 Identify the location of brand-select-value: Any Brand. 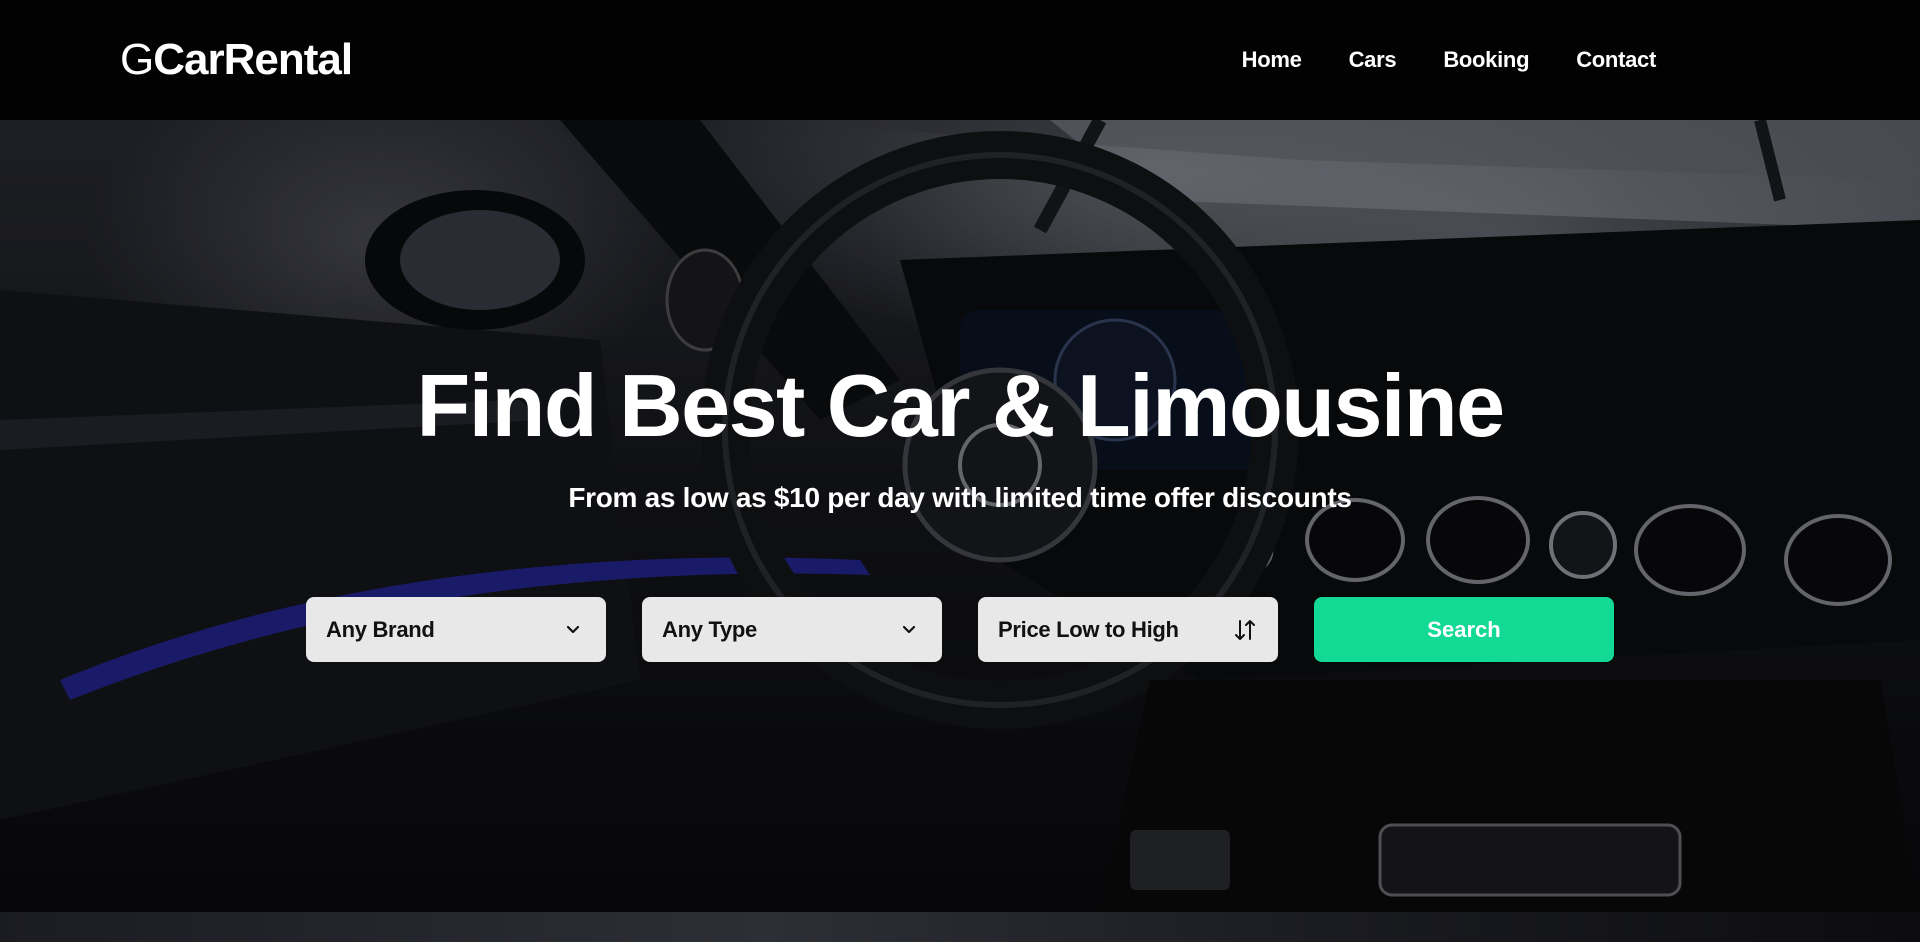
(380, 629).